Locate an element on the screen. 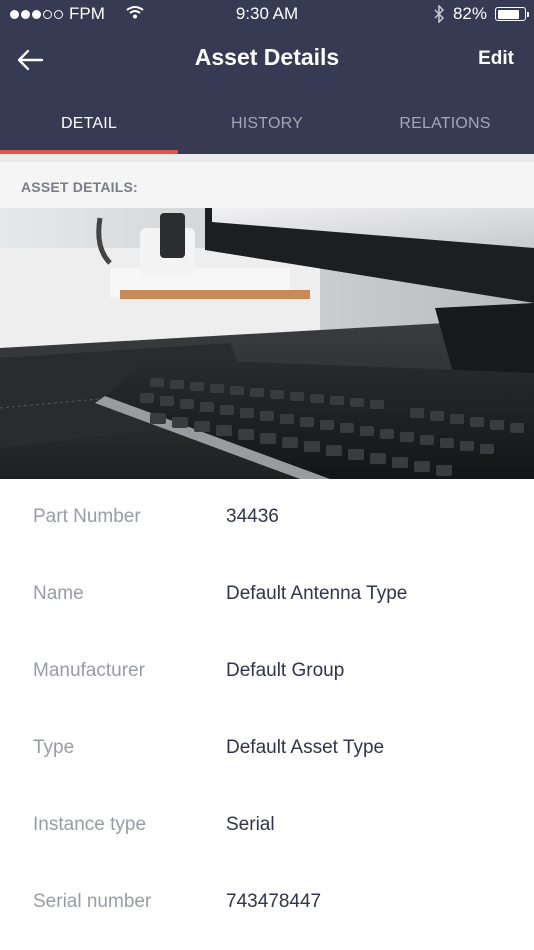 This screenshot has height=950, width=534. detail-label: Serial number is located at coordinates (92, 901).